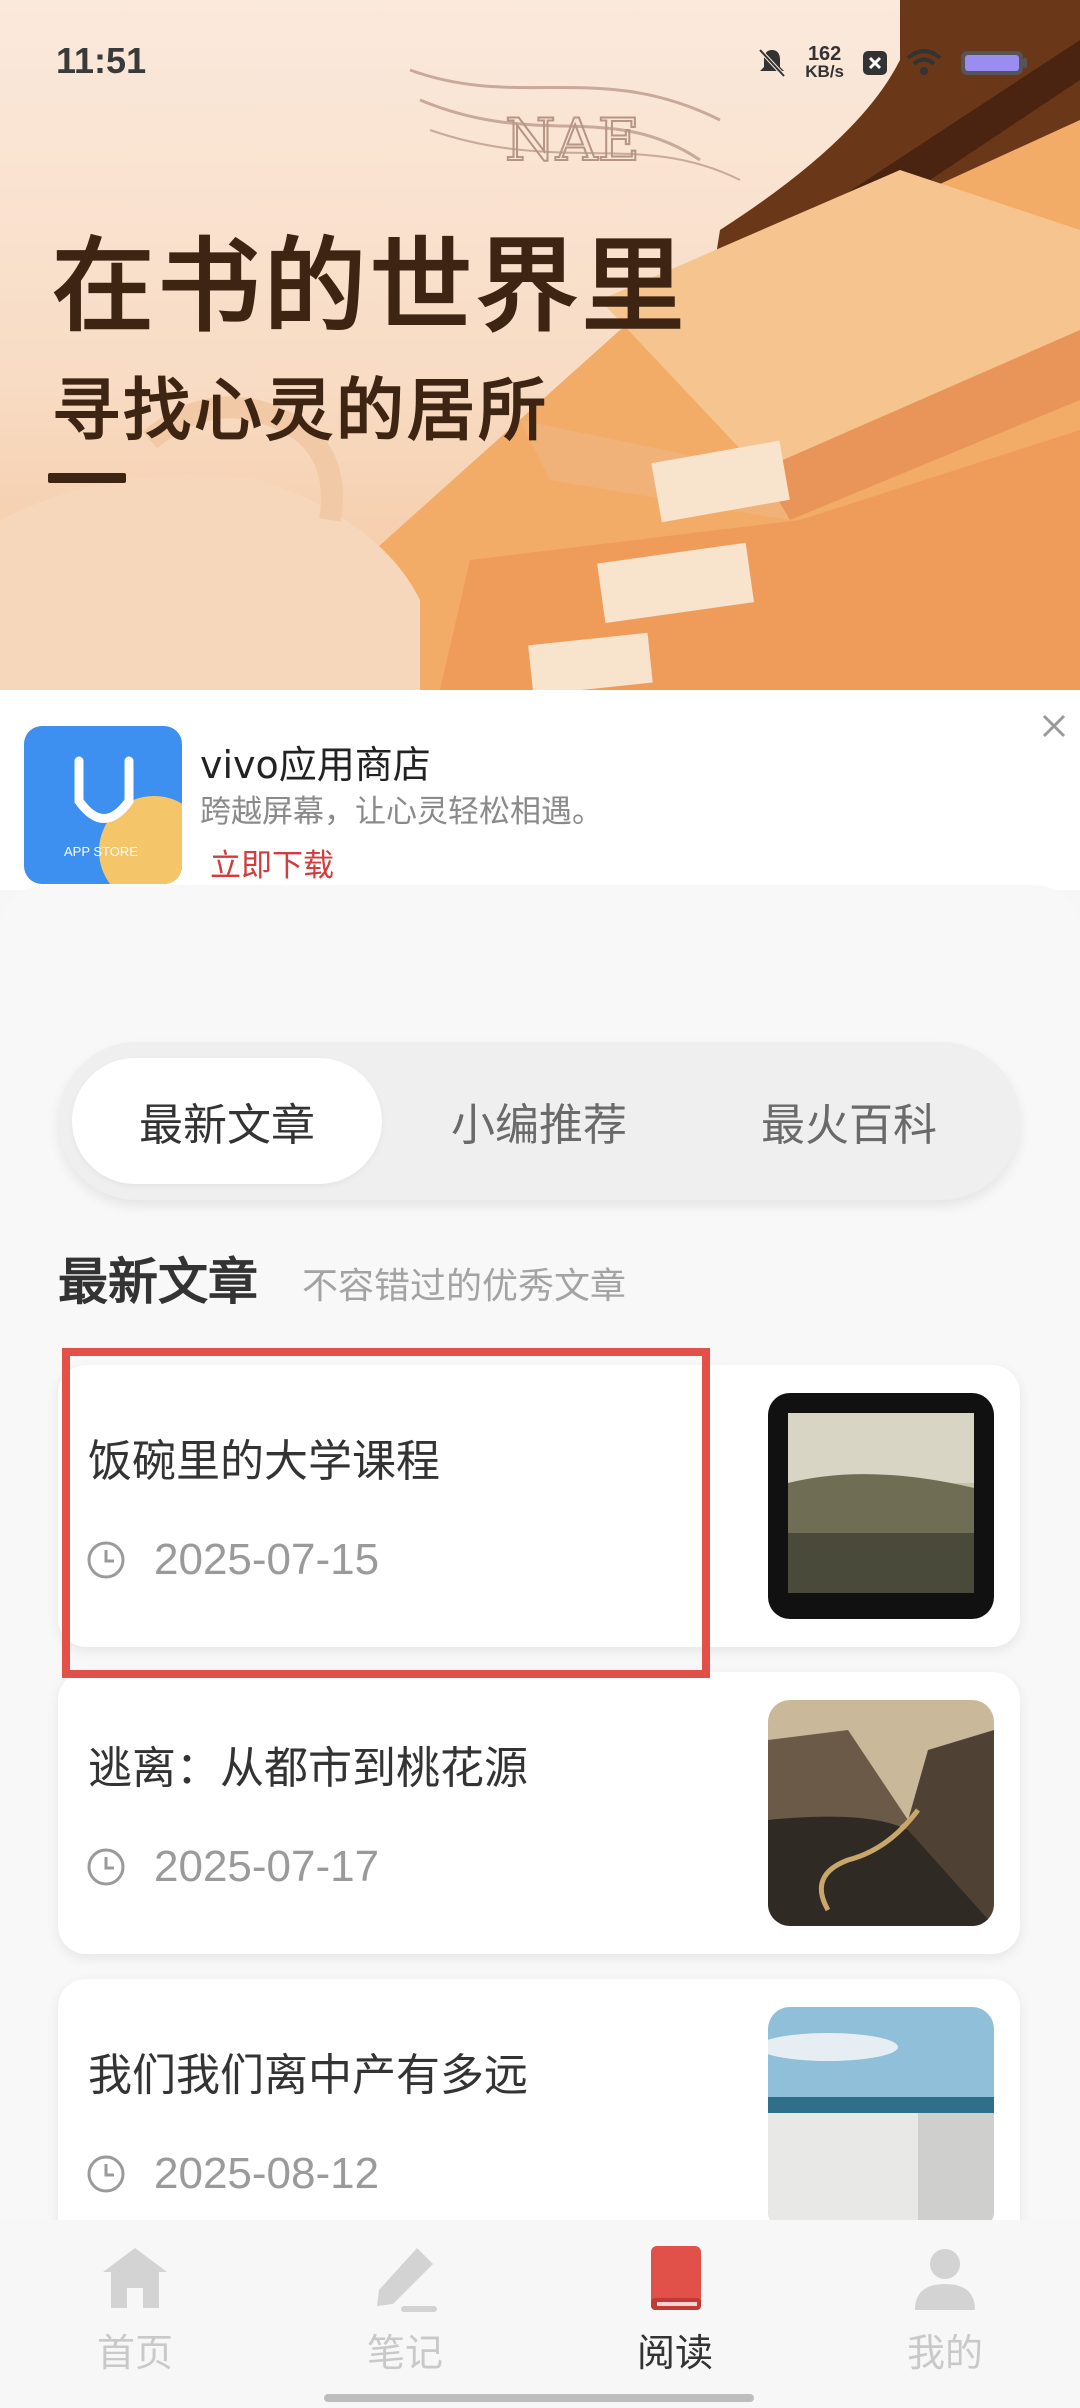 Image resolution: width=1080 pixels, height=2408 pixels. What do you see at coordinates (134, 2353) in the screenshot?
I see `nav-label: 首页` at bounding box center [134, 2353].